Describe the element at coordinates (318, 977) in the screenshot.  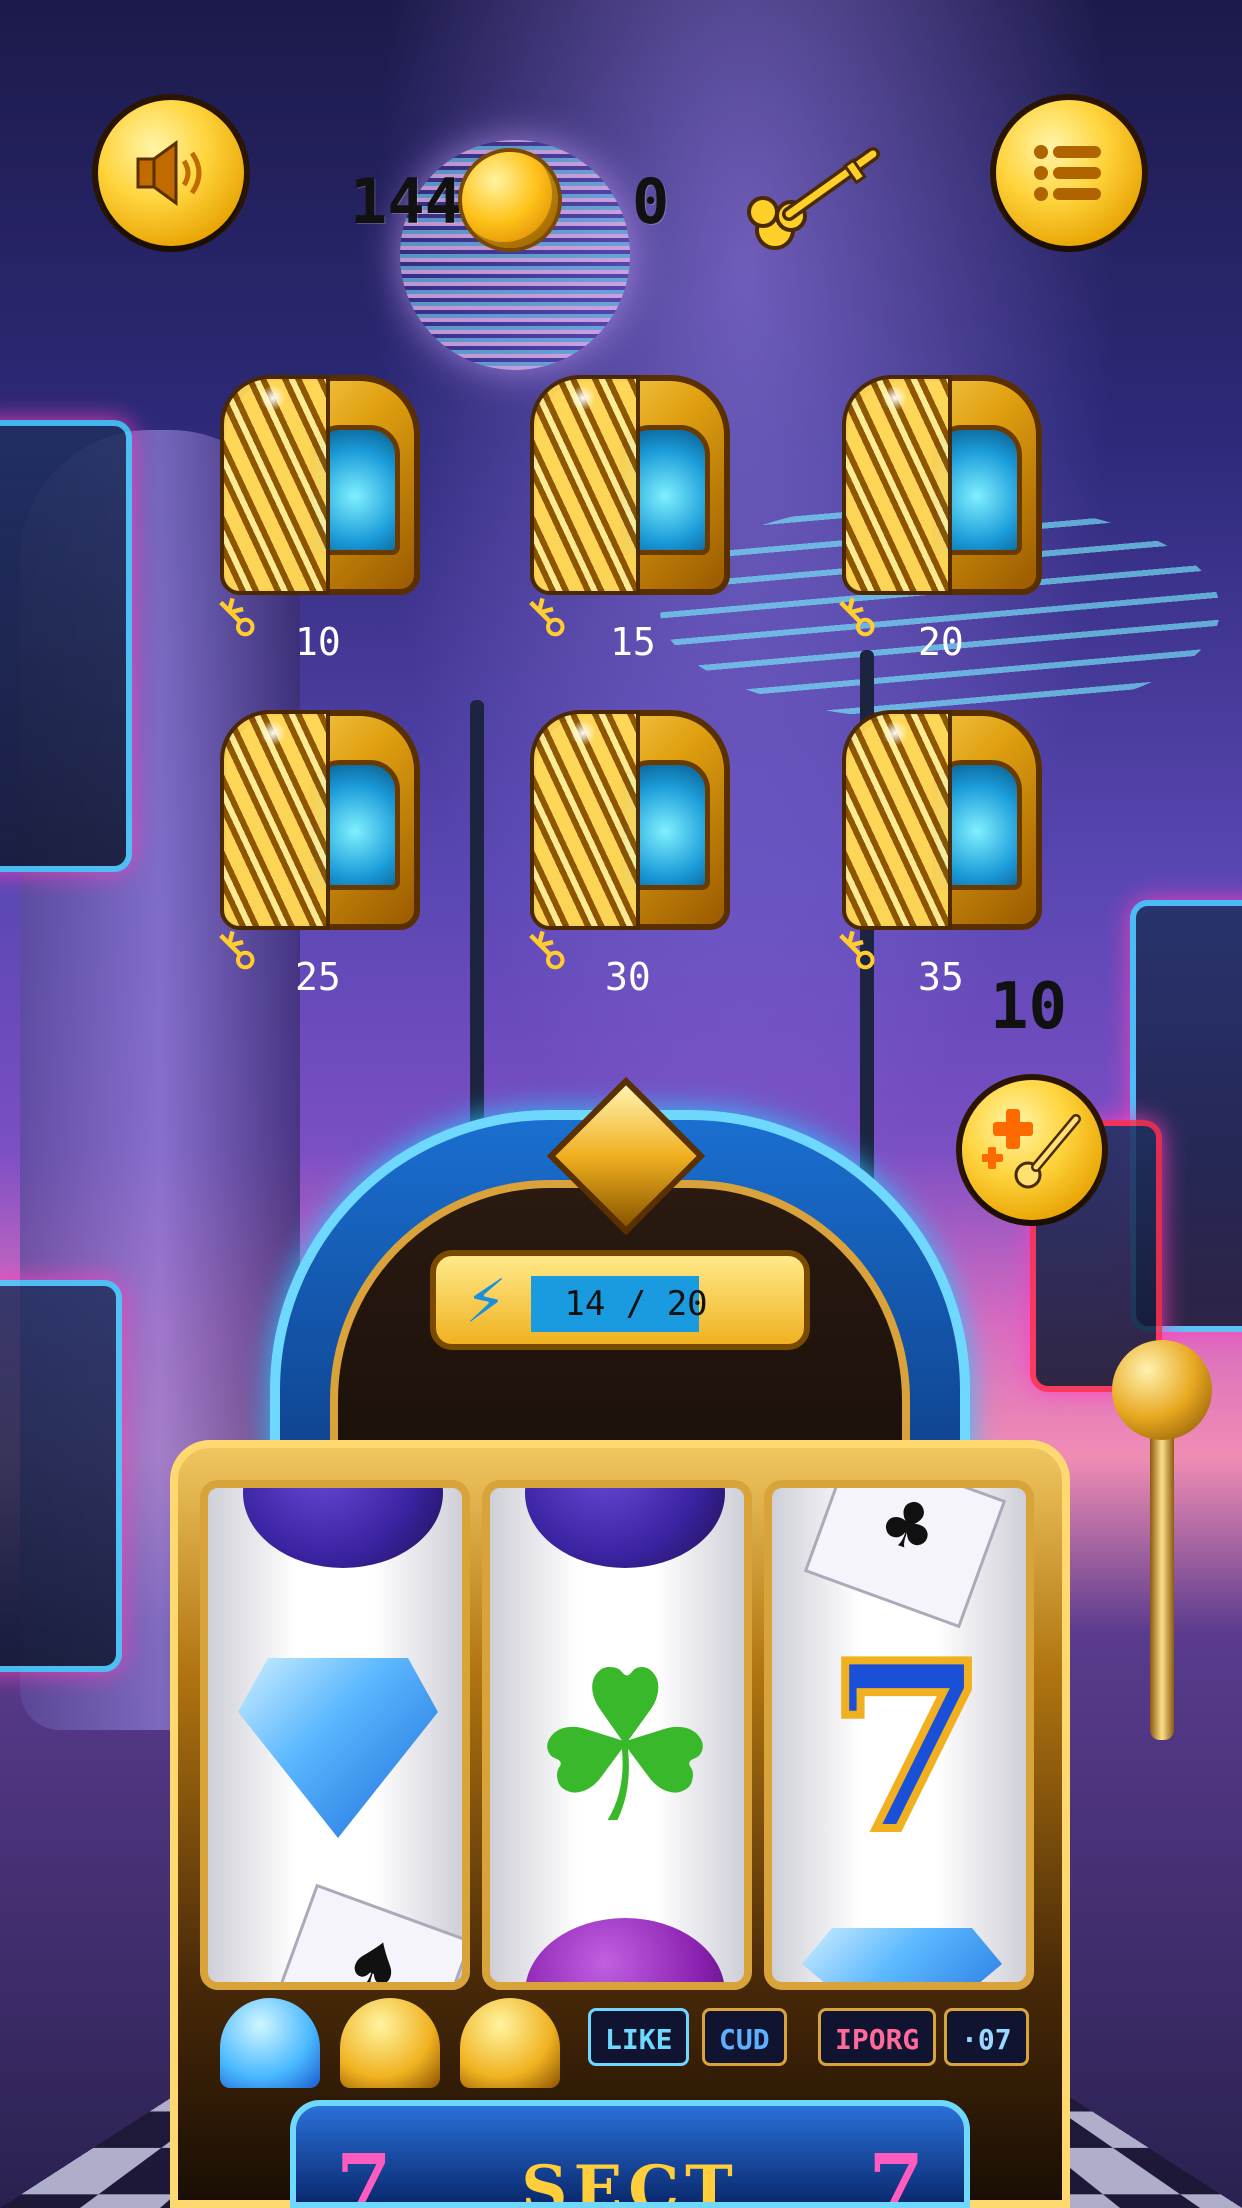
I see `chest-4-cost: 25` at that location.